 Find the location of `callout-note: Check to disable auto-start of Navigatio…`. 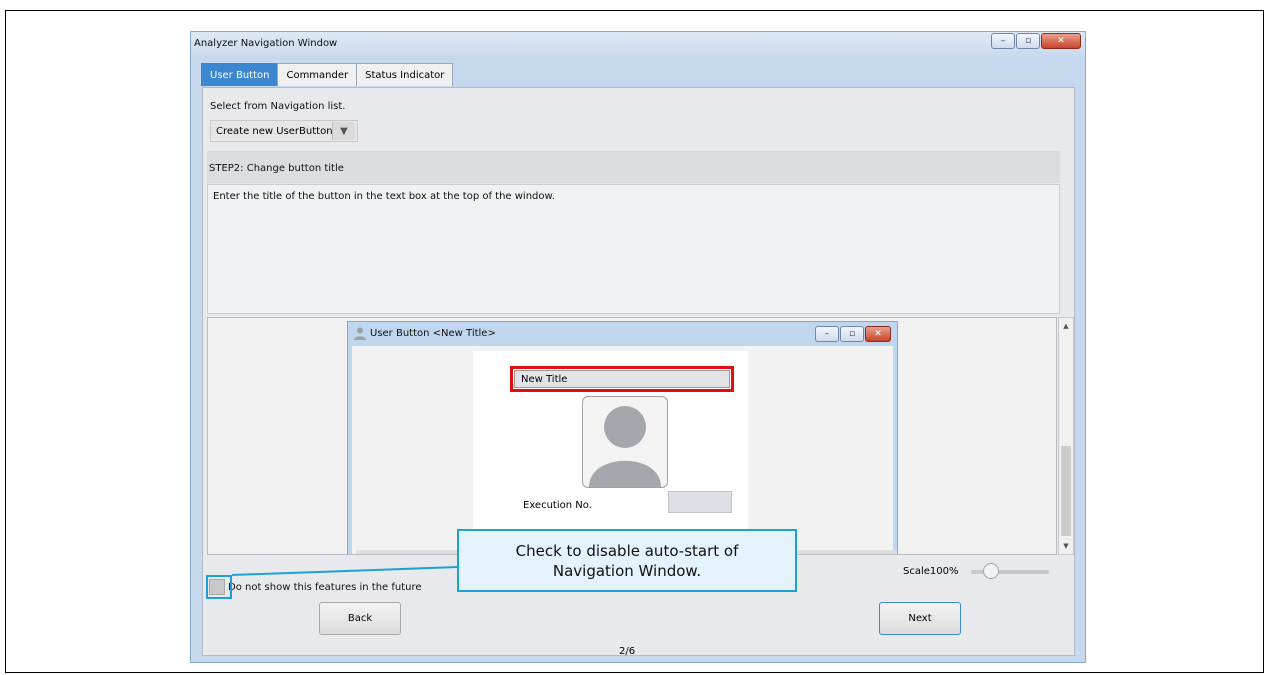

callout-note: Check to disable auto-start of Navigatio… is located at coordinates (627, 560).